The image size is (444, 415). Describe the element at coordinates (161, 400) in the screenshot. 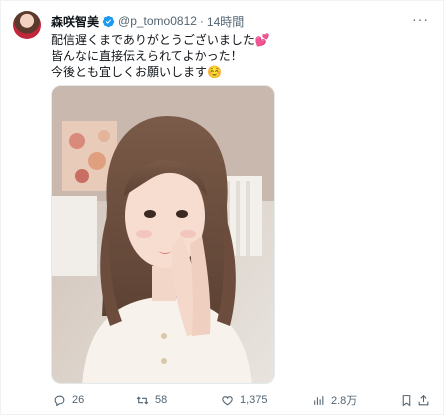

I see `retweet-count: 58` at that location.